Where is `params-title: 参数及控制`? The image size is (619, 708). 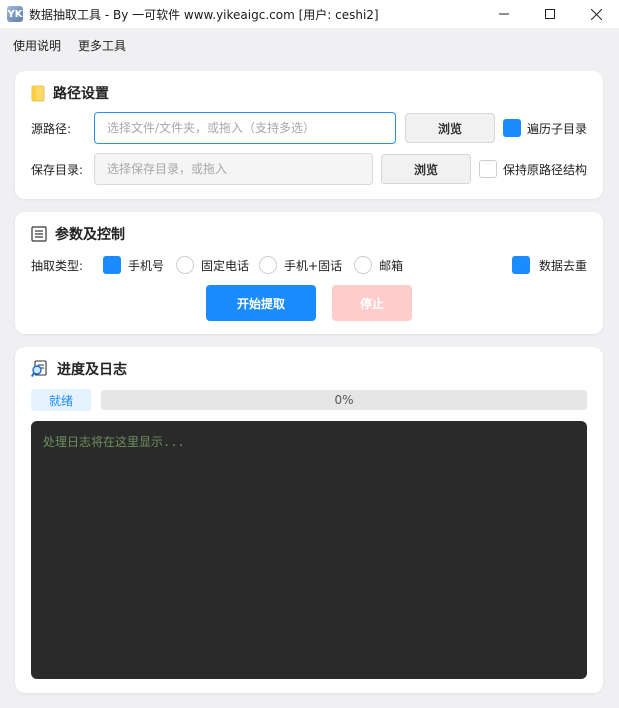
params-title: 参数及控制 is located at coordinates (78, 234).